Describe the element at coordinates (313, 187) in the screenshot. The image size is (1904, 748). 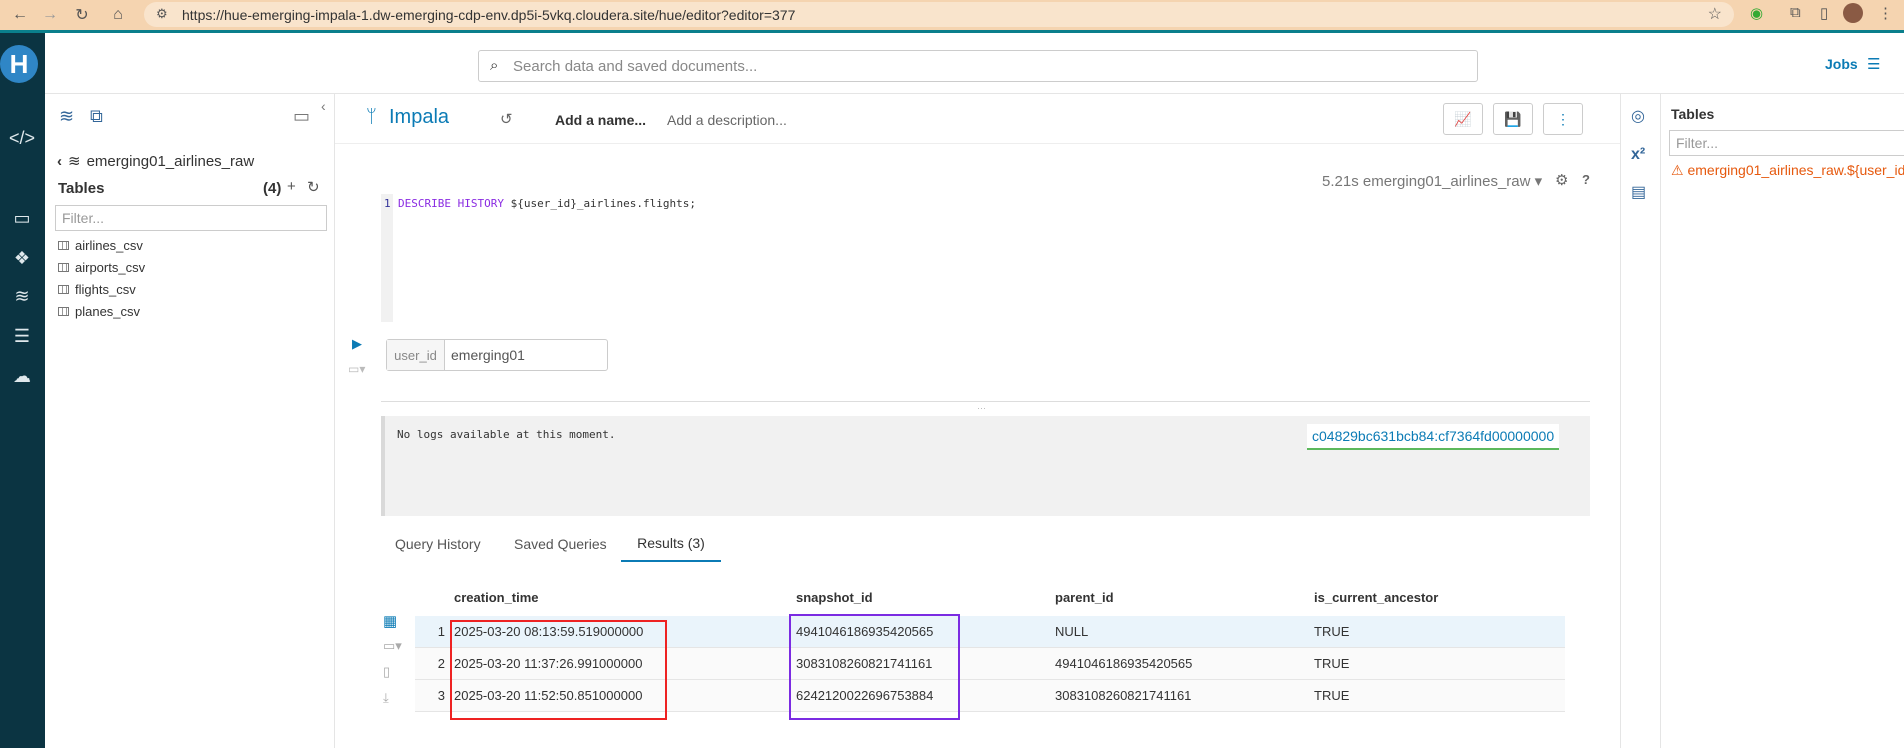
I see `refresh-icon: ↻` at that location.